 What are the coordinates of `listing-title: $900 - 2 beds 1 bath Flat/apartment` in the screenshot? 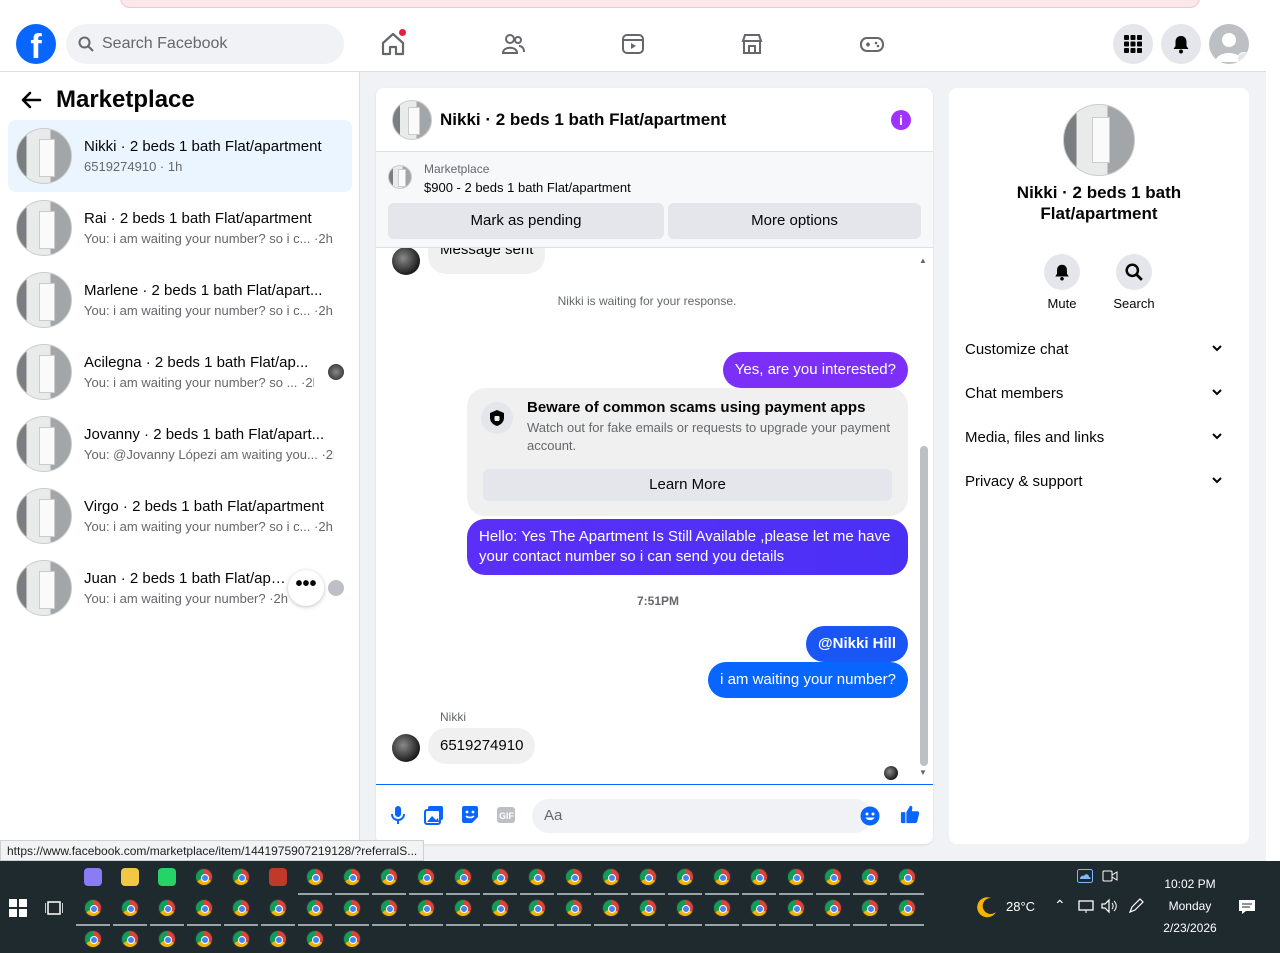 It's located at (527, 187).